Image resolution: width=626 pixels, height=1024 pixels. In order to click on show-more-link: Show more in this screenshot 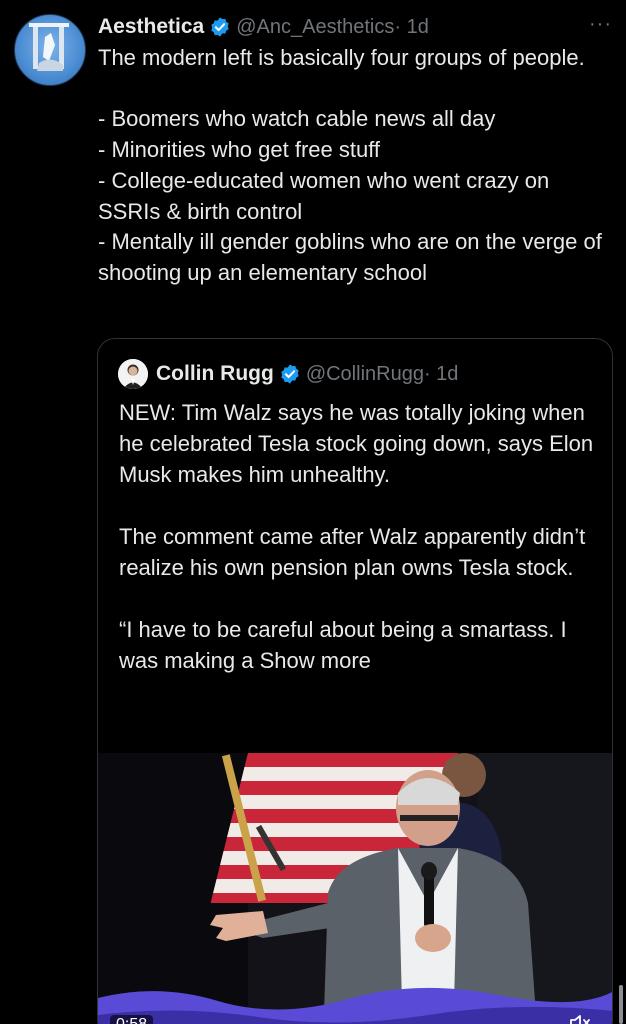, I will do `click(315, 660)`.